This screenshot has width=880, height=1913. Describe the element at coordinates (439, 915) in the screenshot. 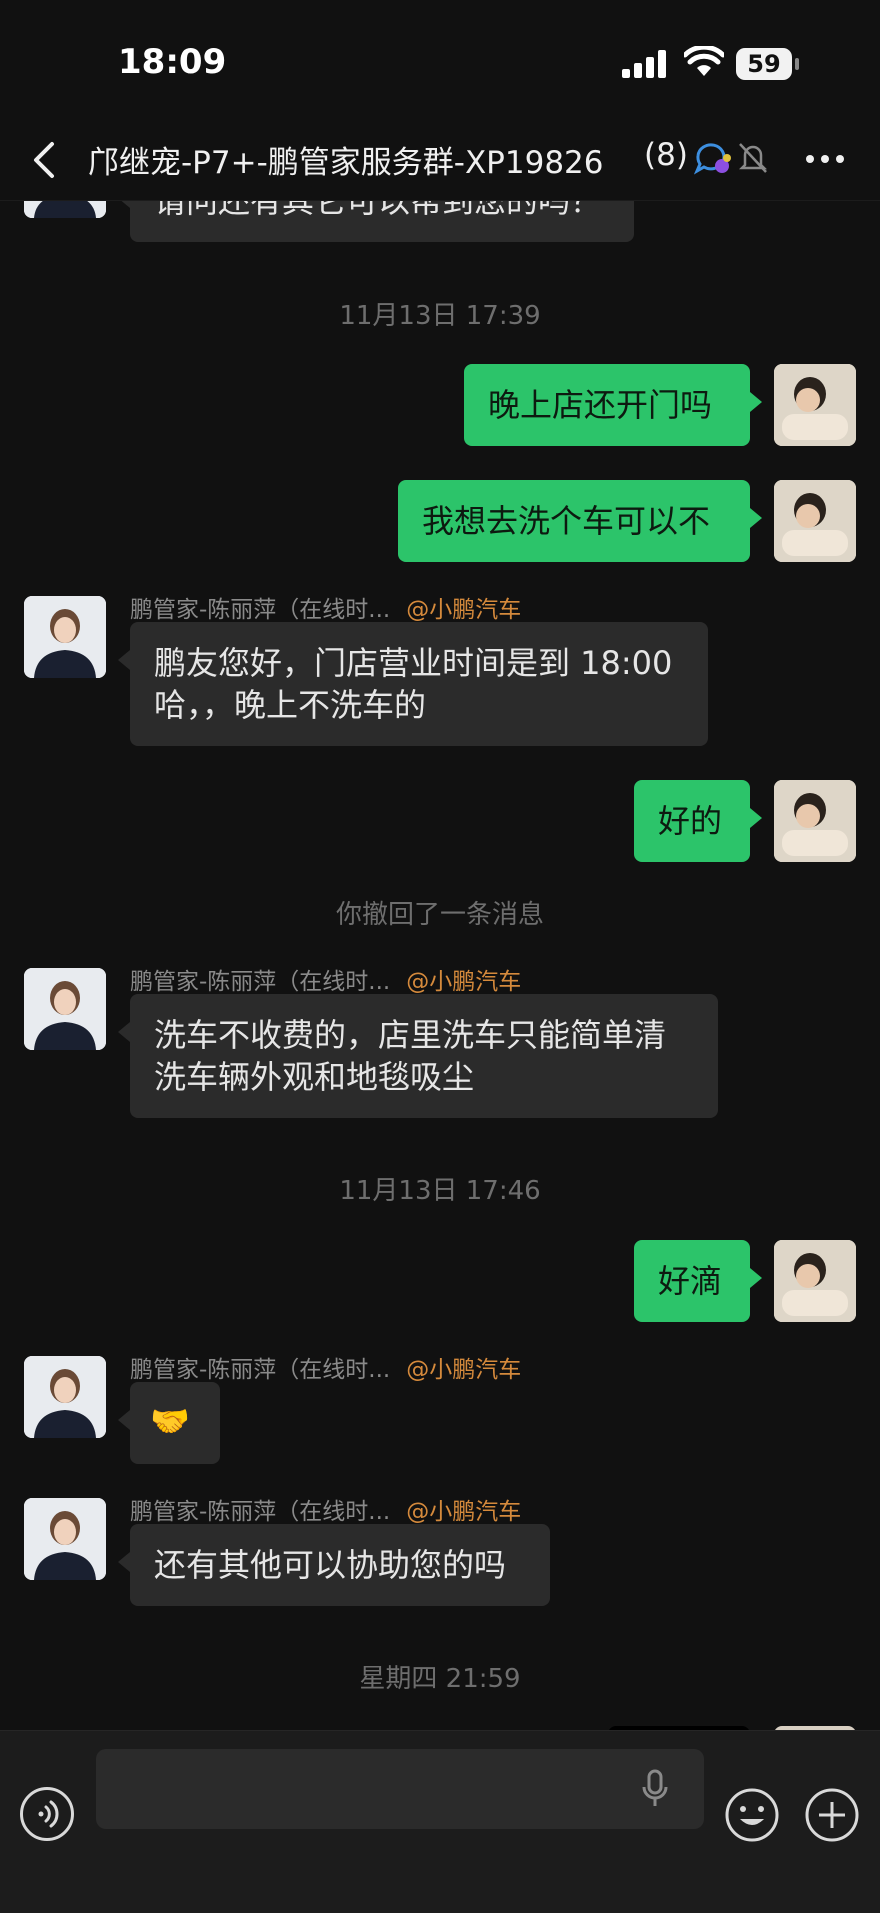

I see `recall-notice: 你撤回了一条消息` at that location.